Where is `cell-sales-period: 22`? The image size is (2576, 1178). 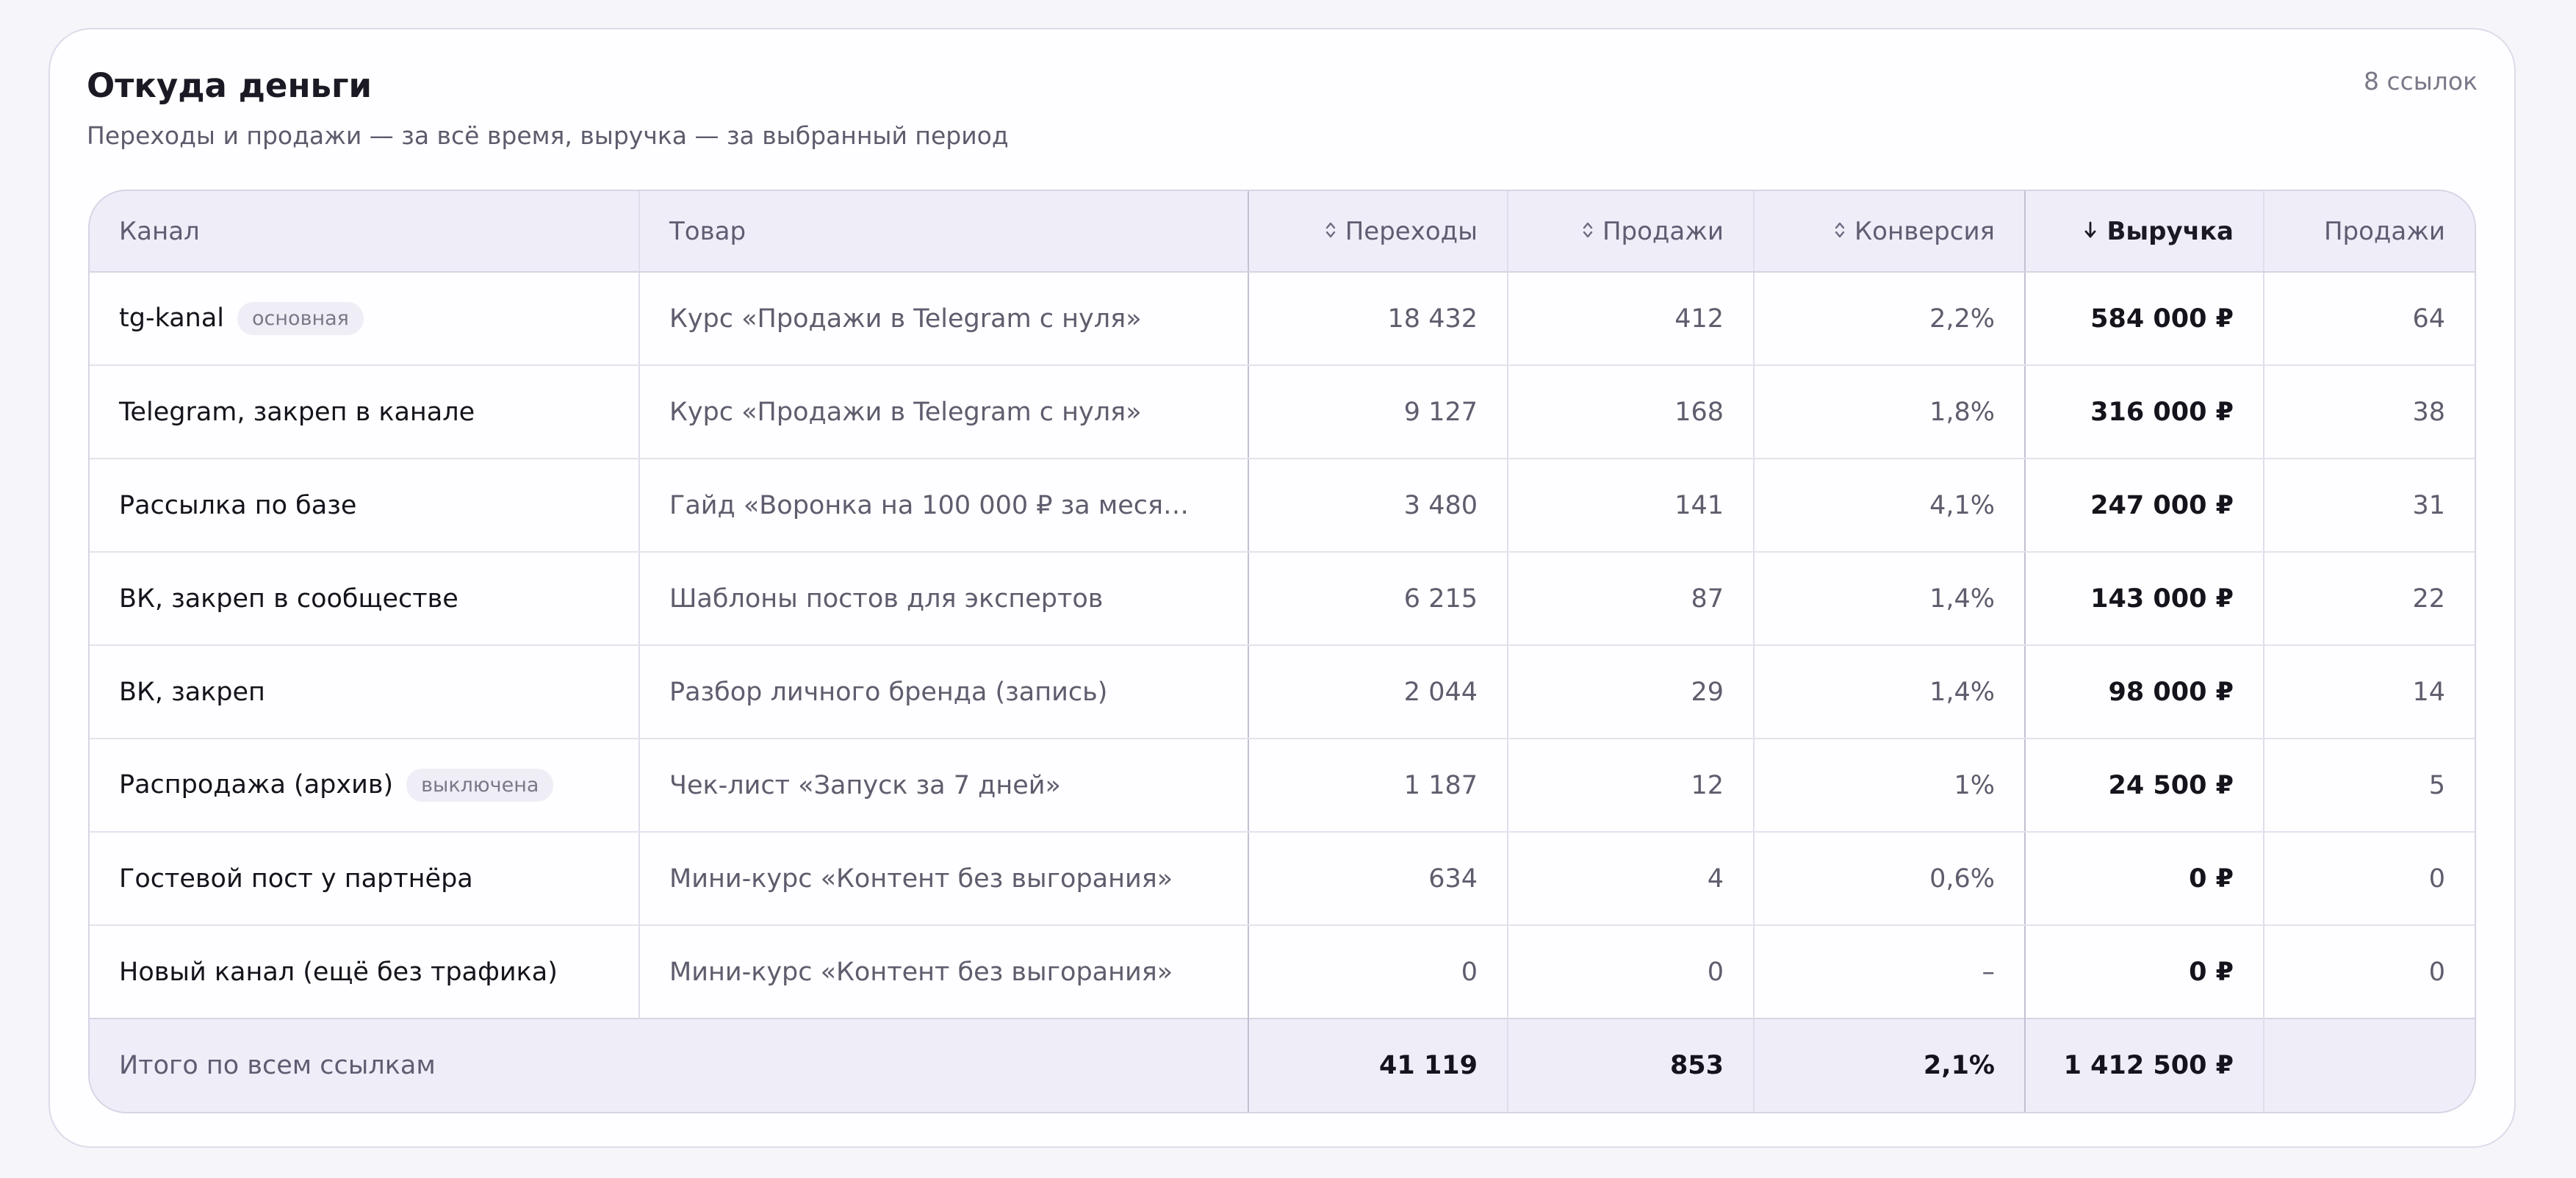 cell-sales-period: 22 is located at coordinates (2369, 599).